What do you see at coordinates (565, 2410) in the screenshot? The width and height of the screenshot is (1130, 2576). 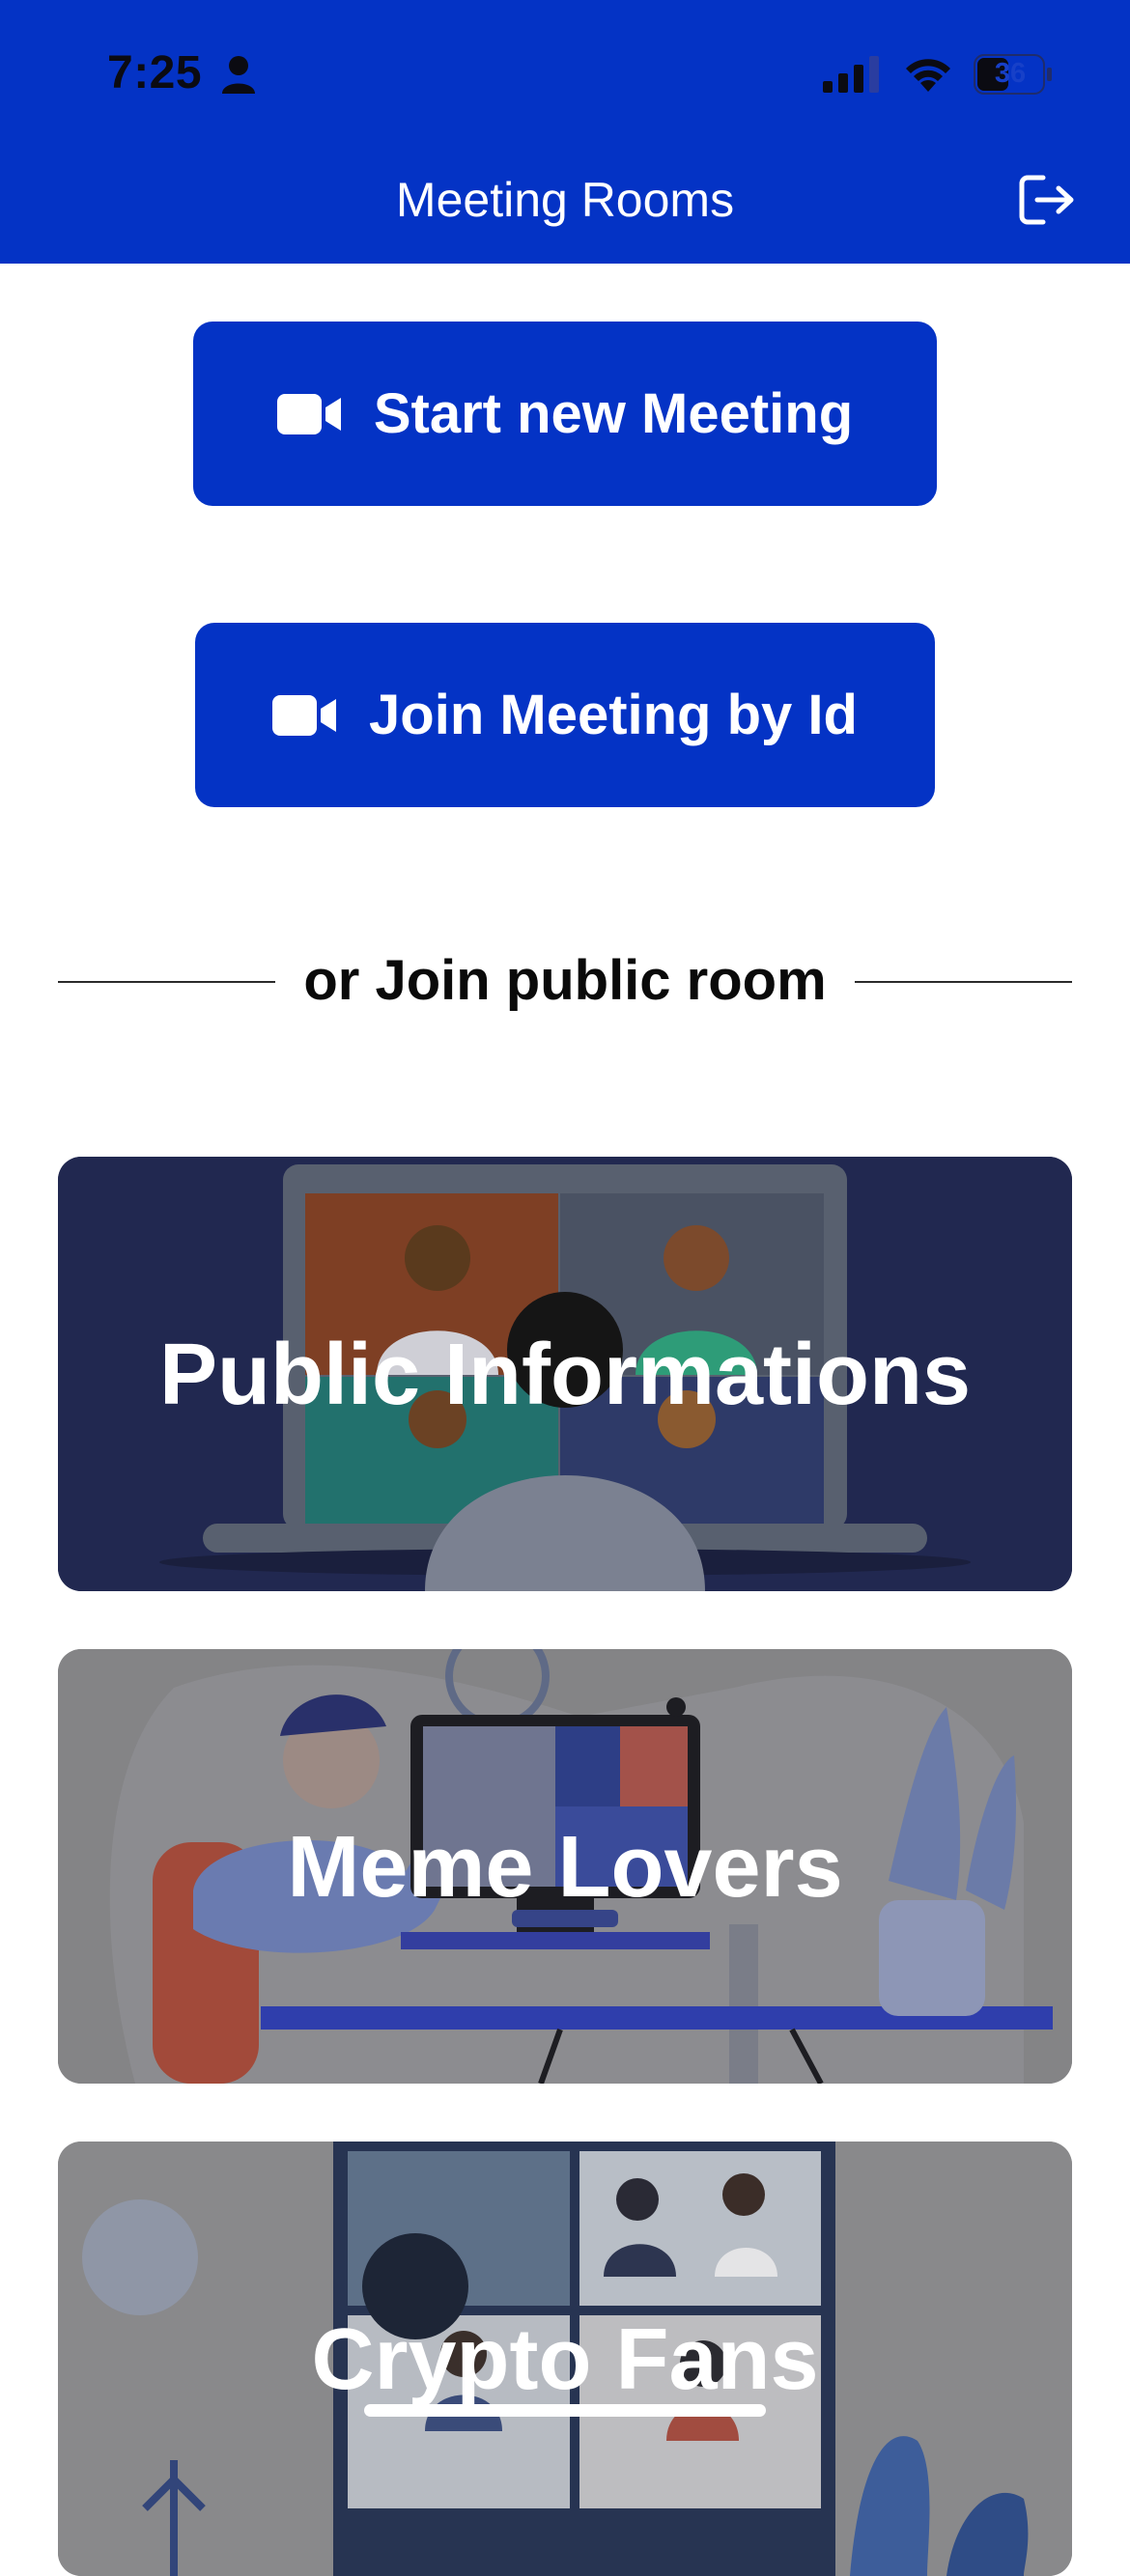 I see `home-indicator` at bounding box center [565, 2410].